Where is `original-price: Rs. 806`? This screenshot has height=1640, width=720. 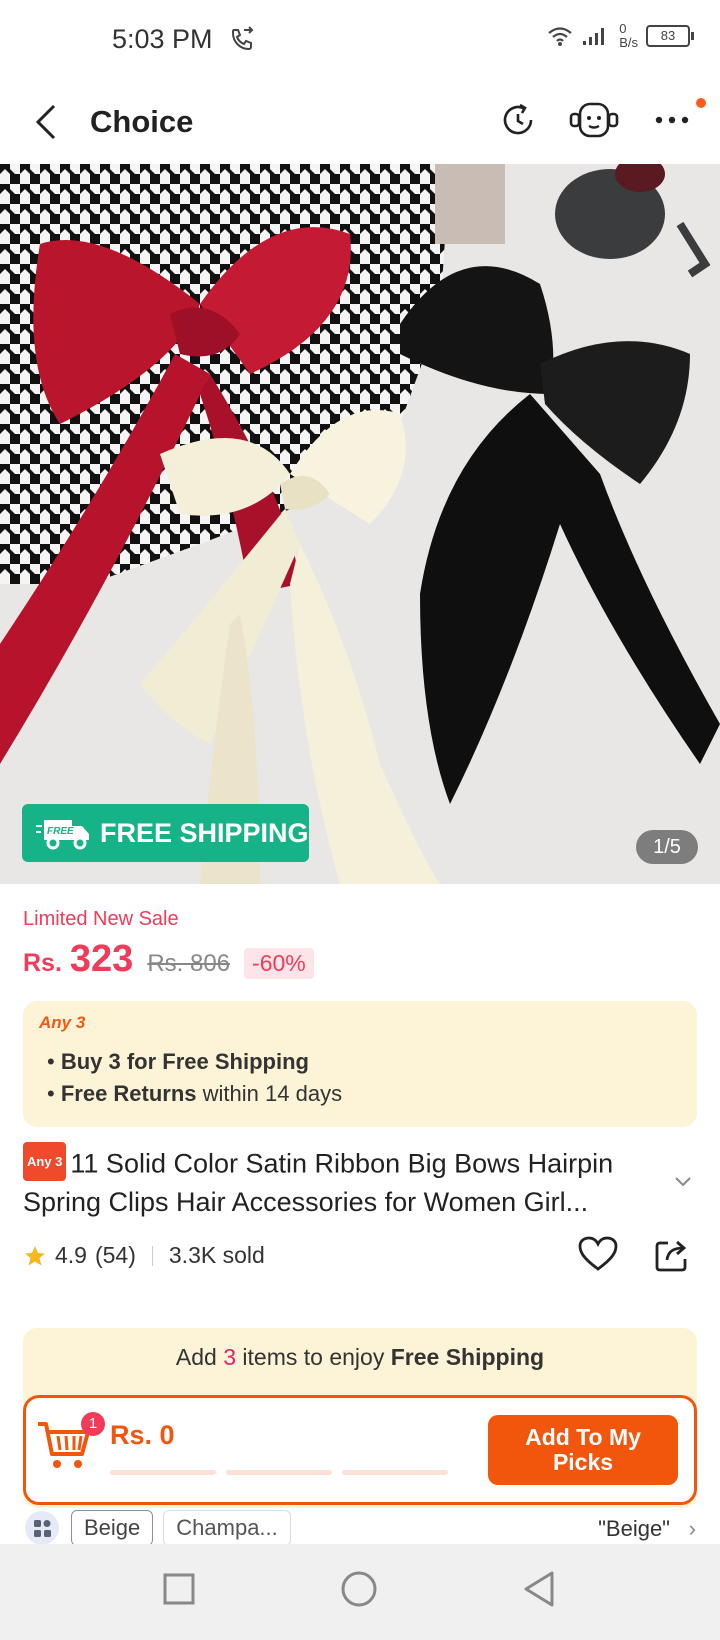 original-price: Rs. 806 is located at coordinates (189, 963).